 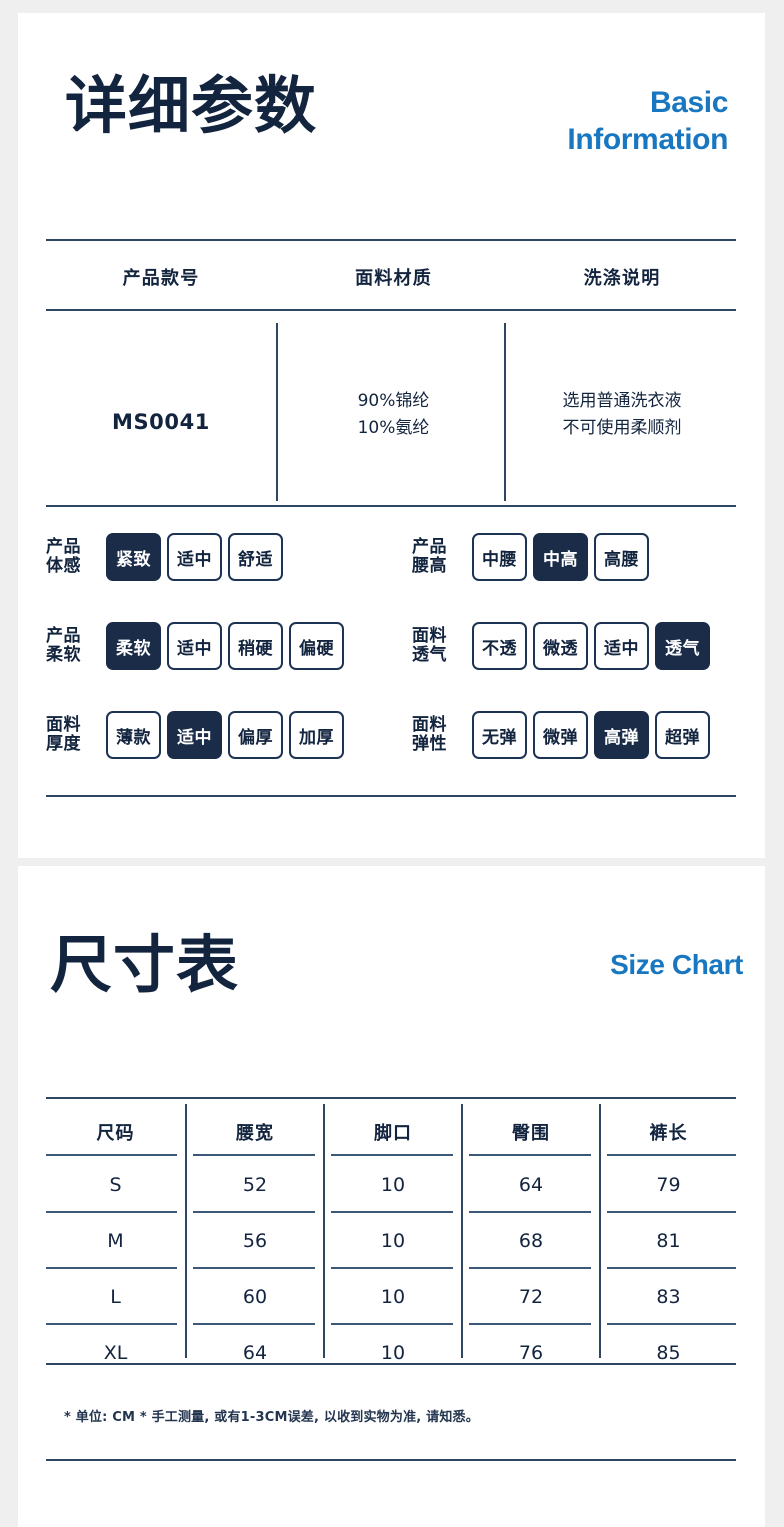 What do you see at coordinates (391, 240) in the screenshot?
I see `spec-table-top-rule` at bounding box center [391, 240].